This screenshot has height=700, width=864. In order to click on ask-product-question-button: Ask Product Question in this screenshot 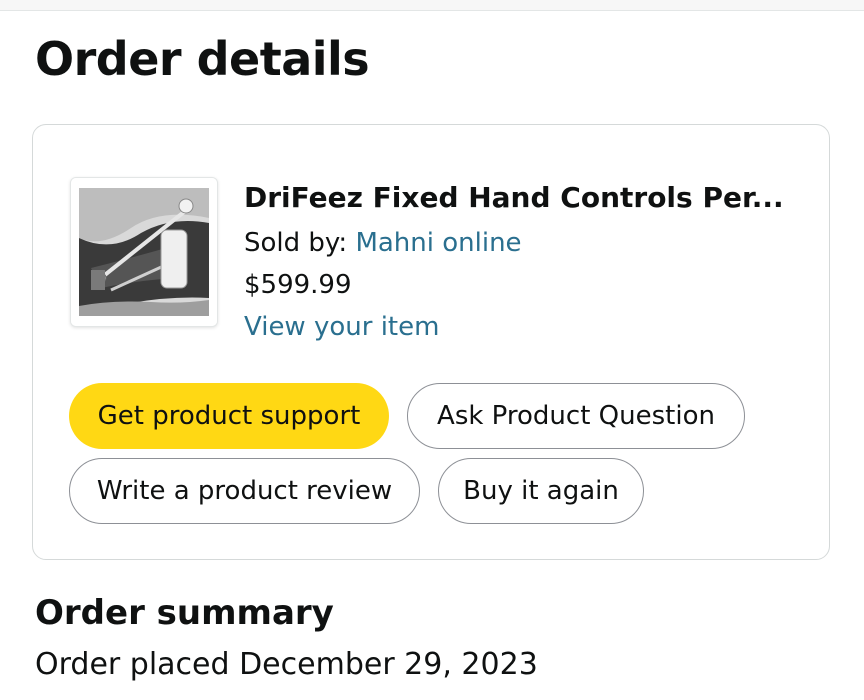, I will do `click(576, 416)`.